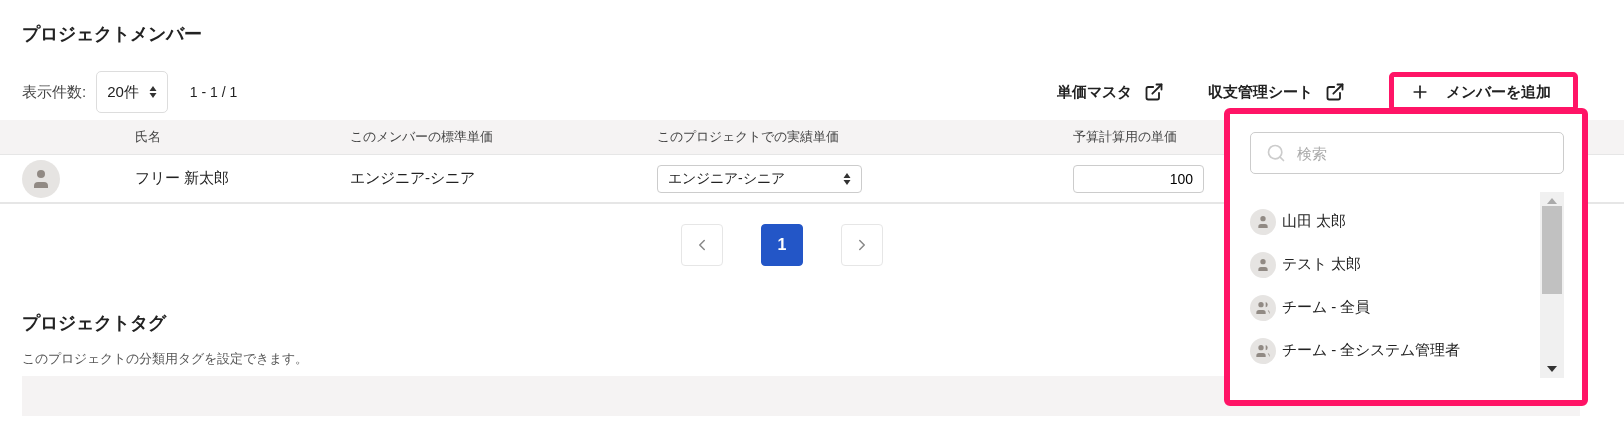  What do you see at coordinates (1552, 369) in the screenshot?
I see `scroll-down-icon` at bounding box center [1552, 369].